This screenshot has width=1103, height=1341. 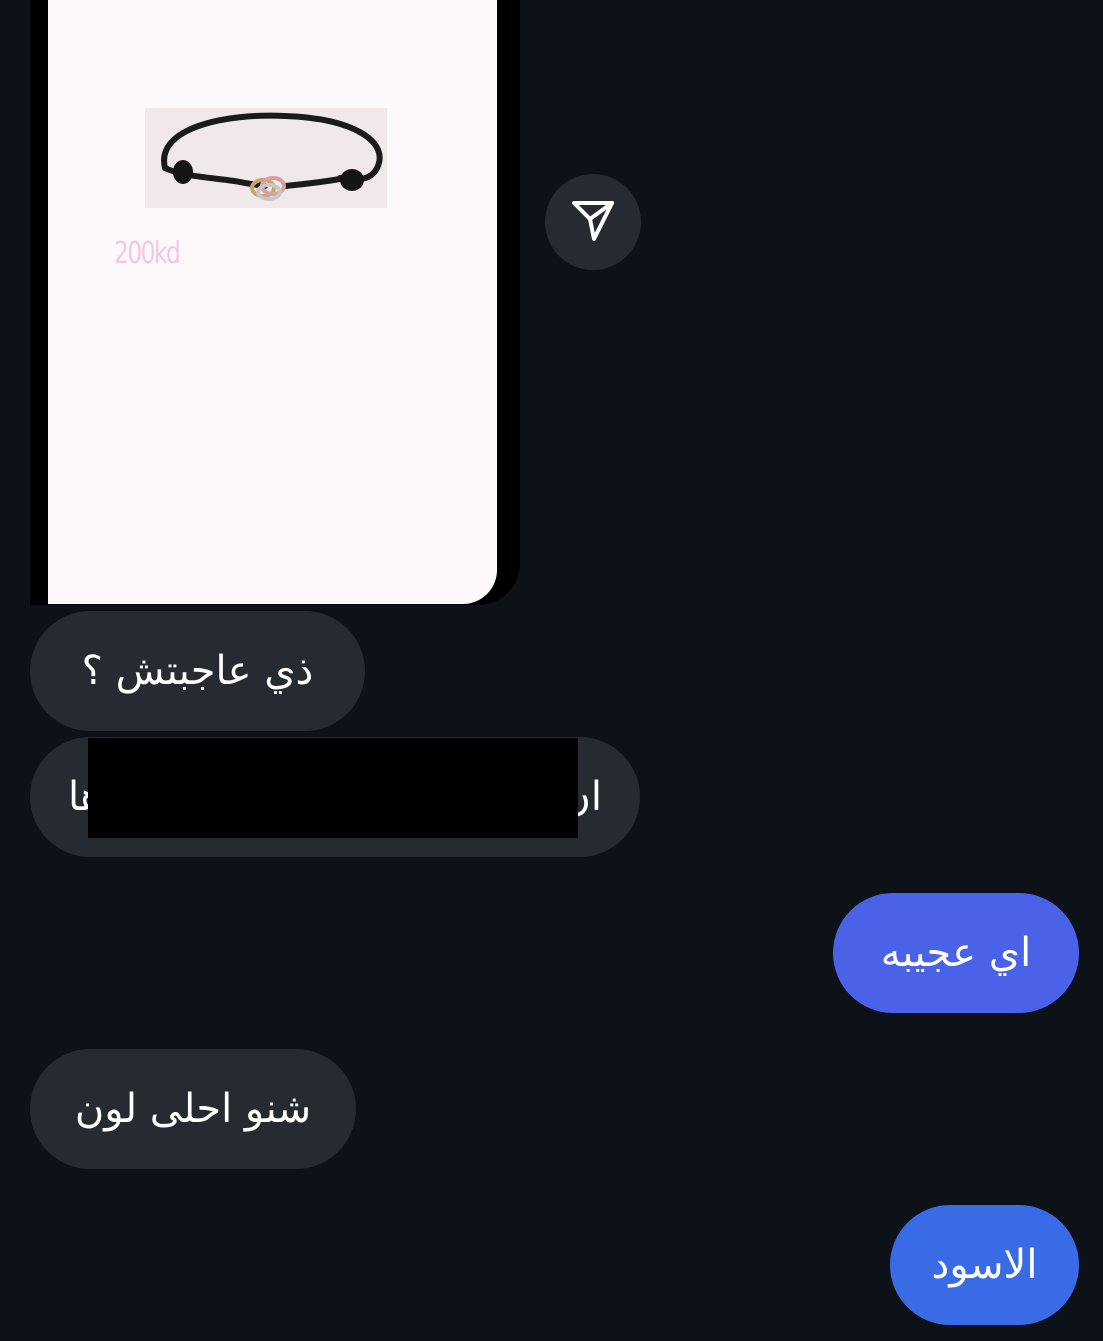 I want to click on message-bubble-incoming: ذي عاجبتش ؟, so click(x=197, y=671).